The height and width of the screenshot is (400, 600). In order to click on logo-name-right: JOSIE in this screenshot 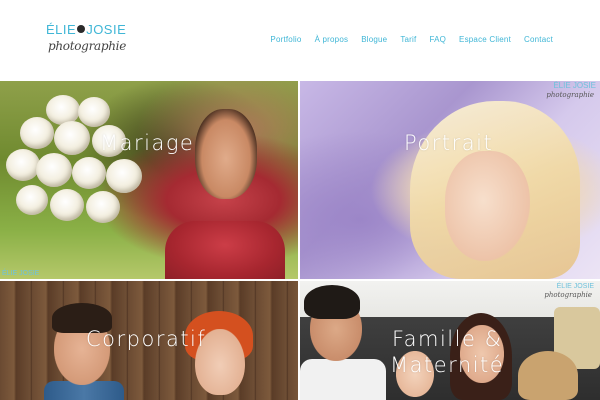, I will do `click(106, 29)`.